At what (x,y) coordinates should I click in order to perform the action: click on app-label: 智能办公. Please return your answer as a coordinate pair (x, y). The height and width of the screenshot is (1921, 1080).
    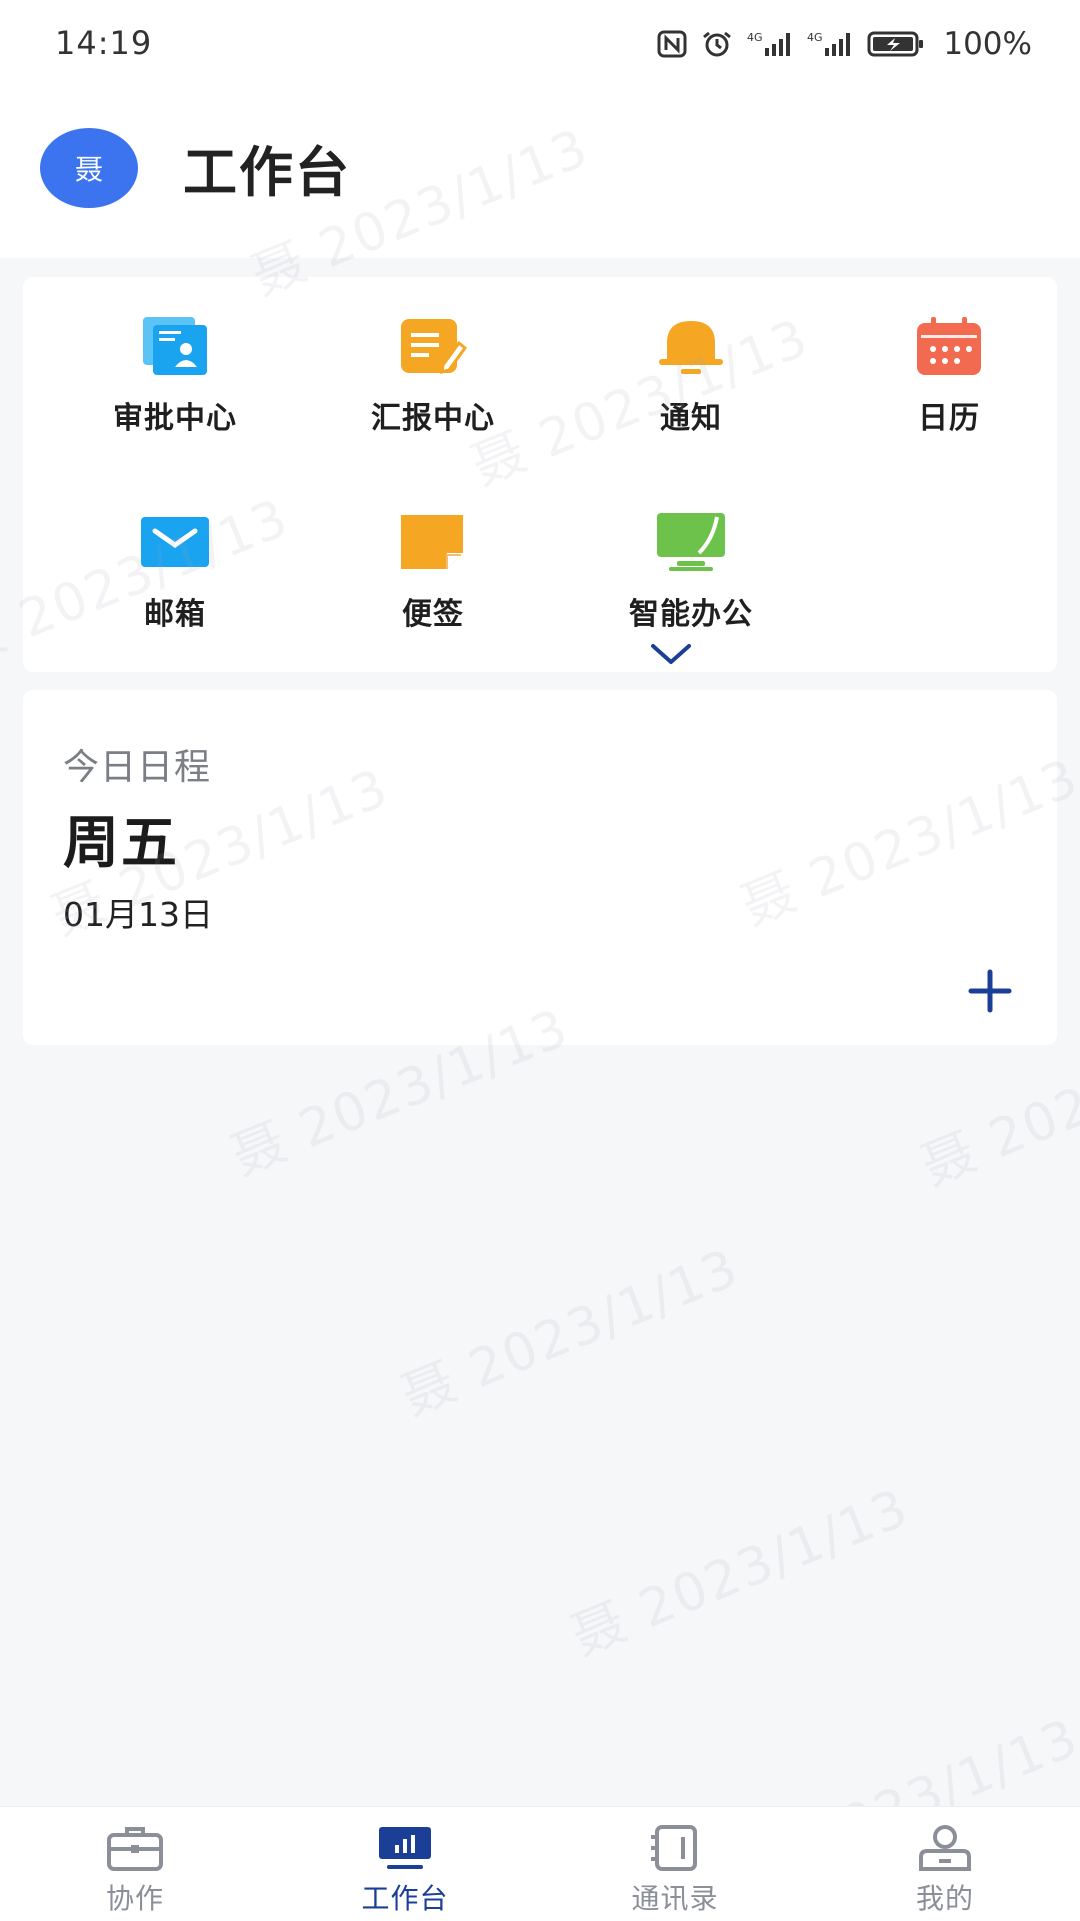
    Looking at the image, I should click on (691, 614).